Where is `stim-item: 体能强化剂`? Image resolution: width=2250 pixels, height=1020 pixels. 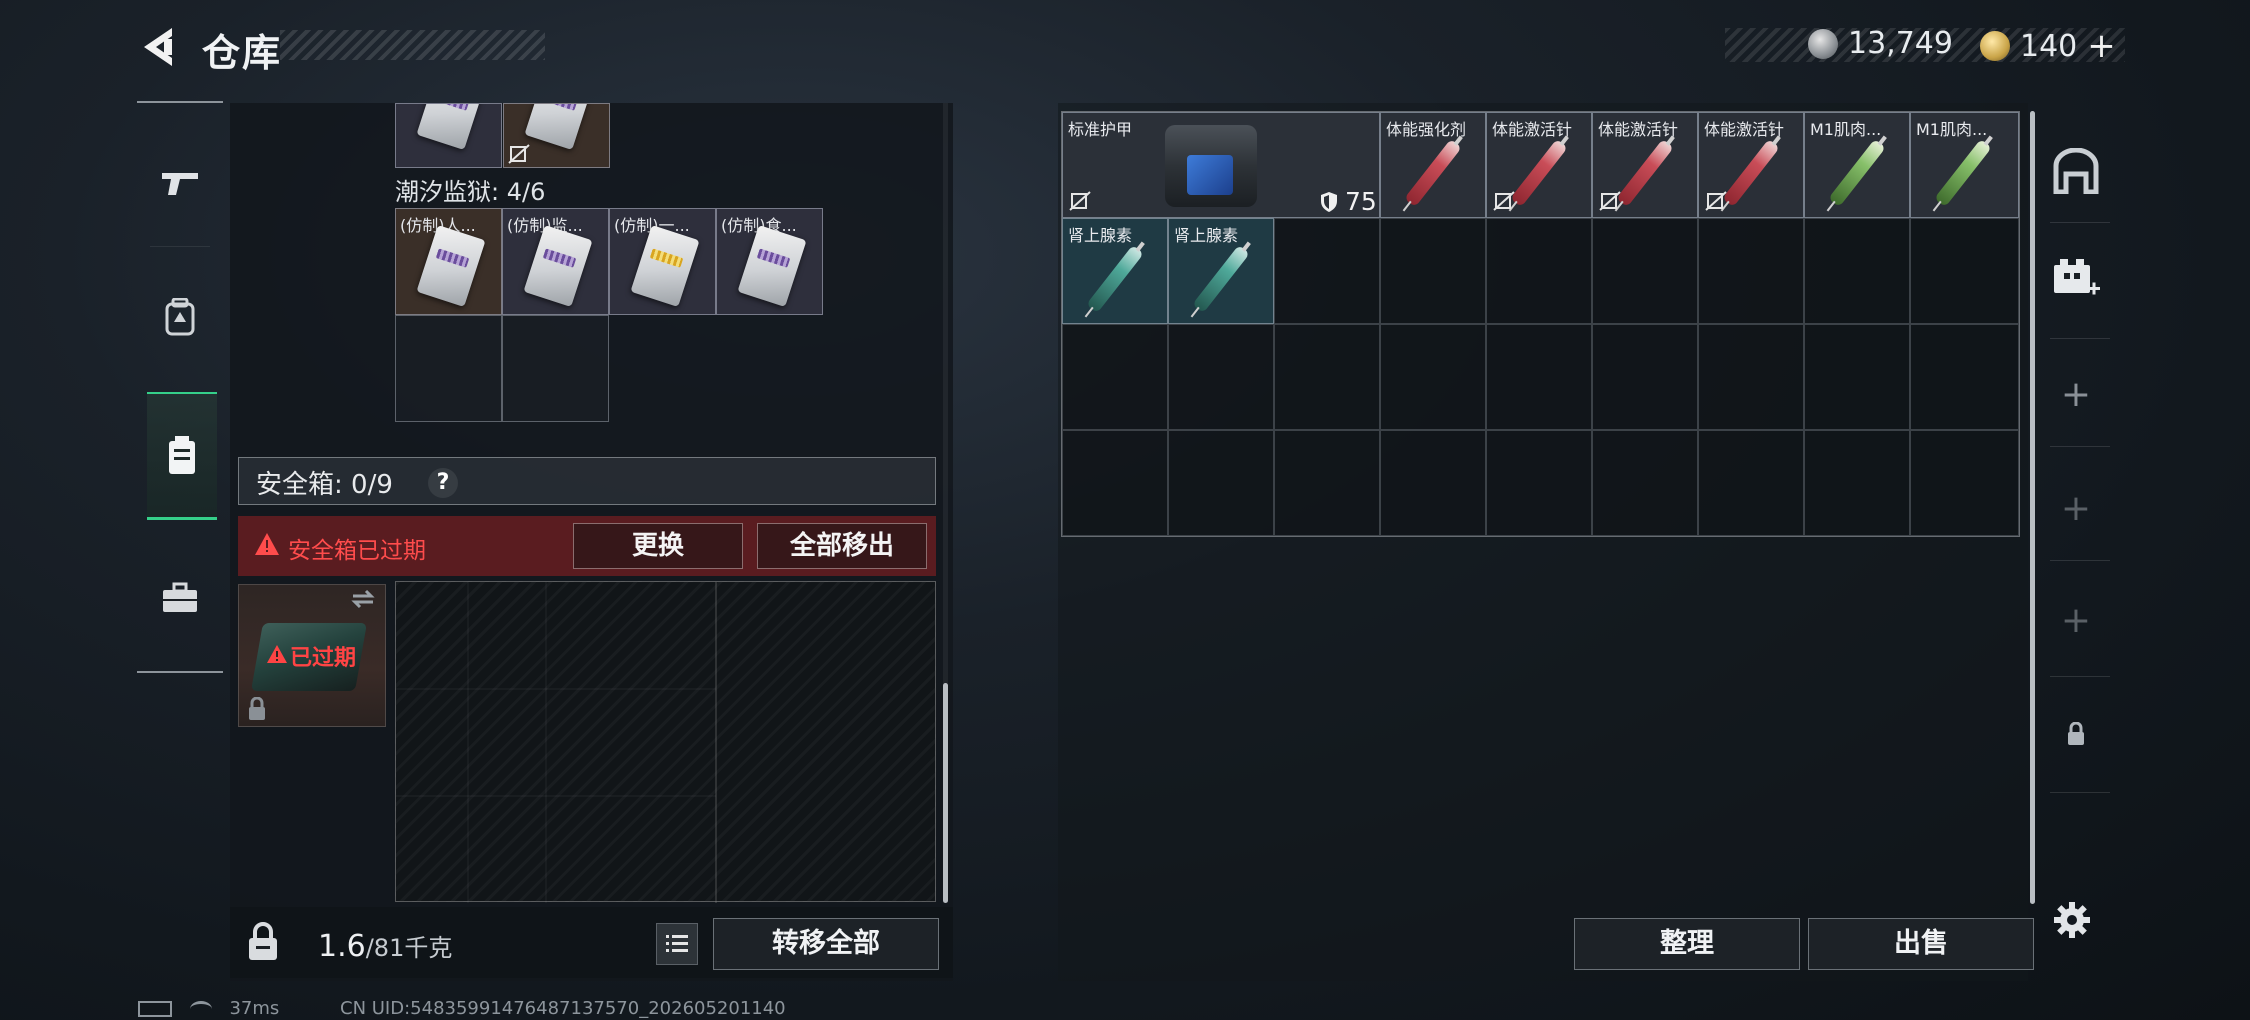 stim-item: 体能强化剂 is located at coordinates (1433, 165).